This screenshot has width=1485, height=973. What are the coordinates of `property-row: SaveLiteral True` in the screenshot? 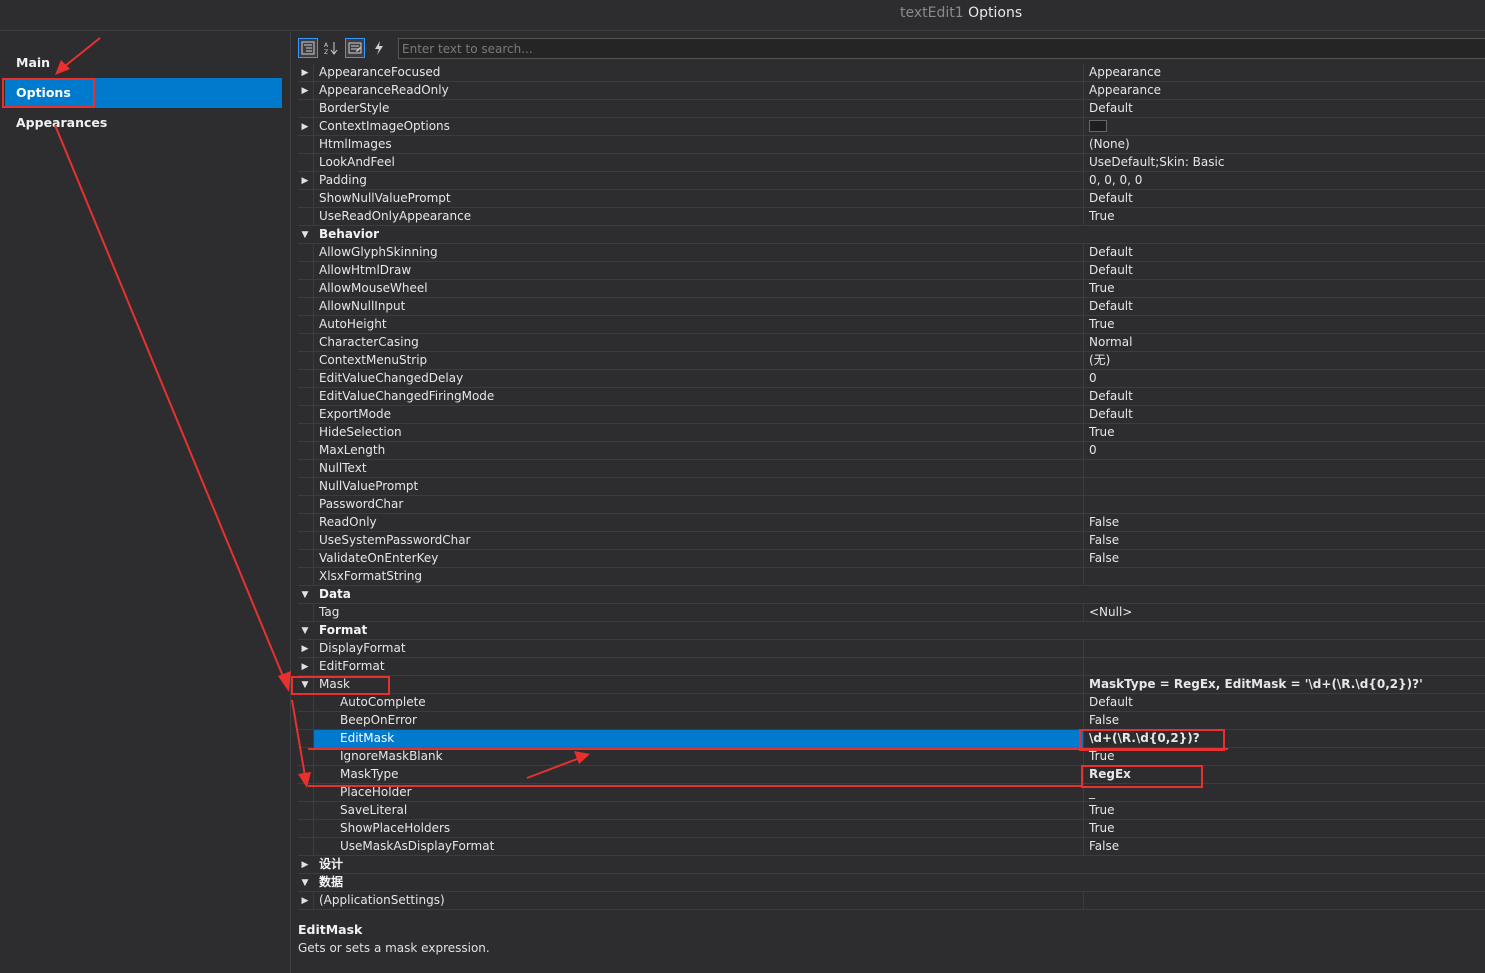 It's located at (891, 811).